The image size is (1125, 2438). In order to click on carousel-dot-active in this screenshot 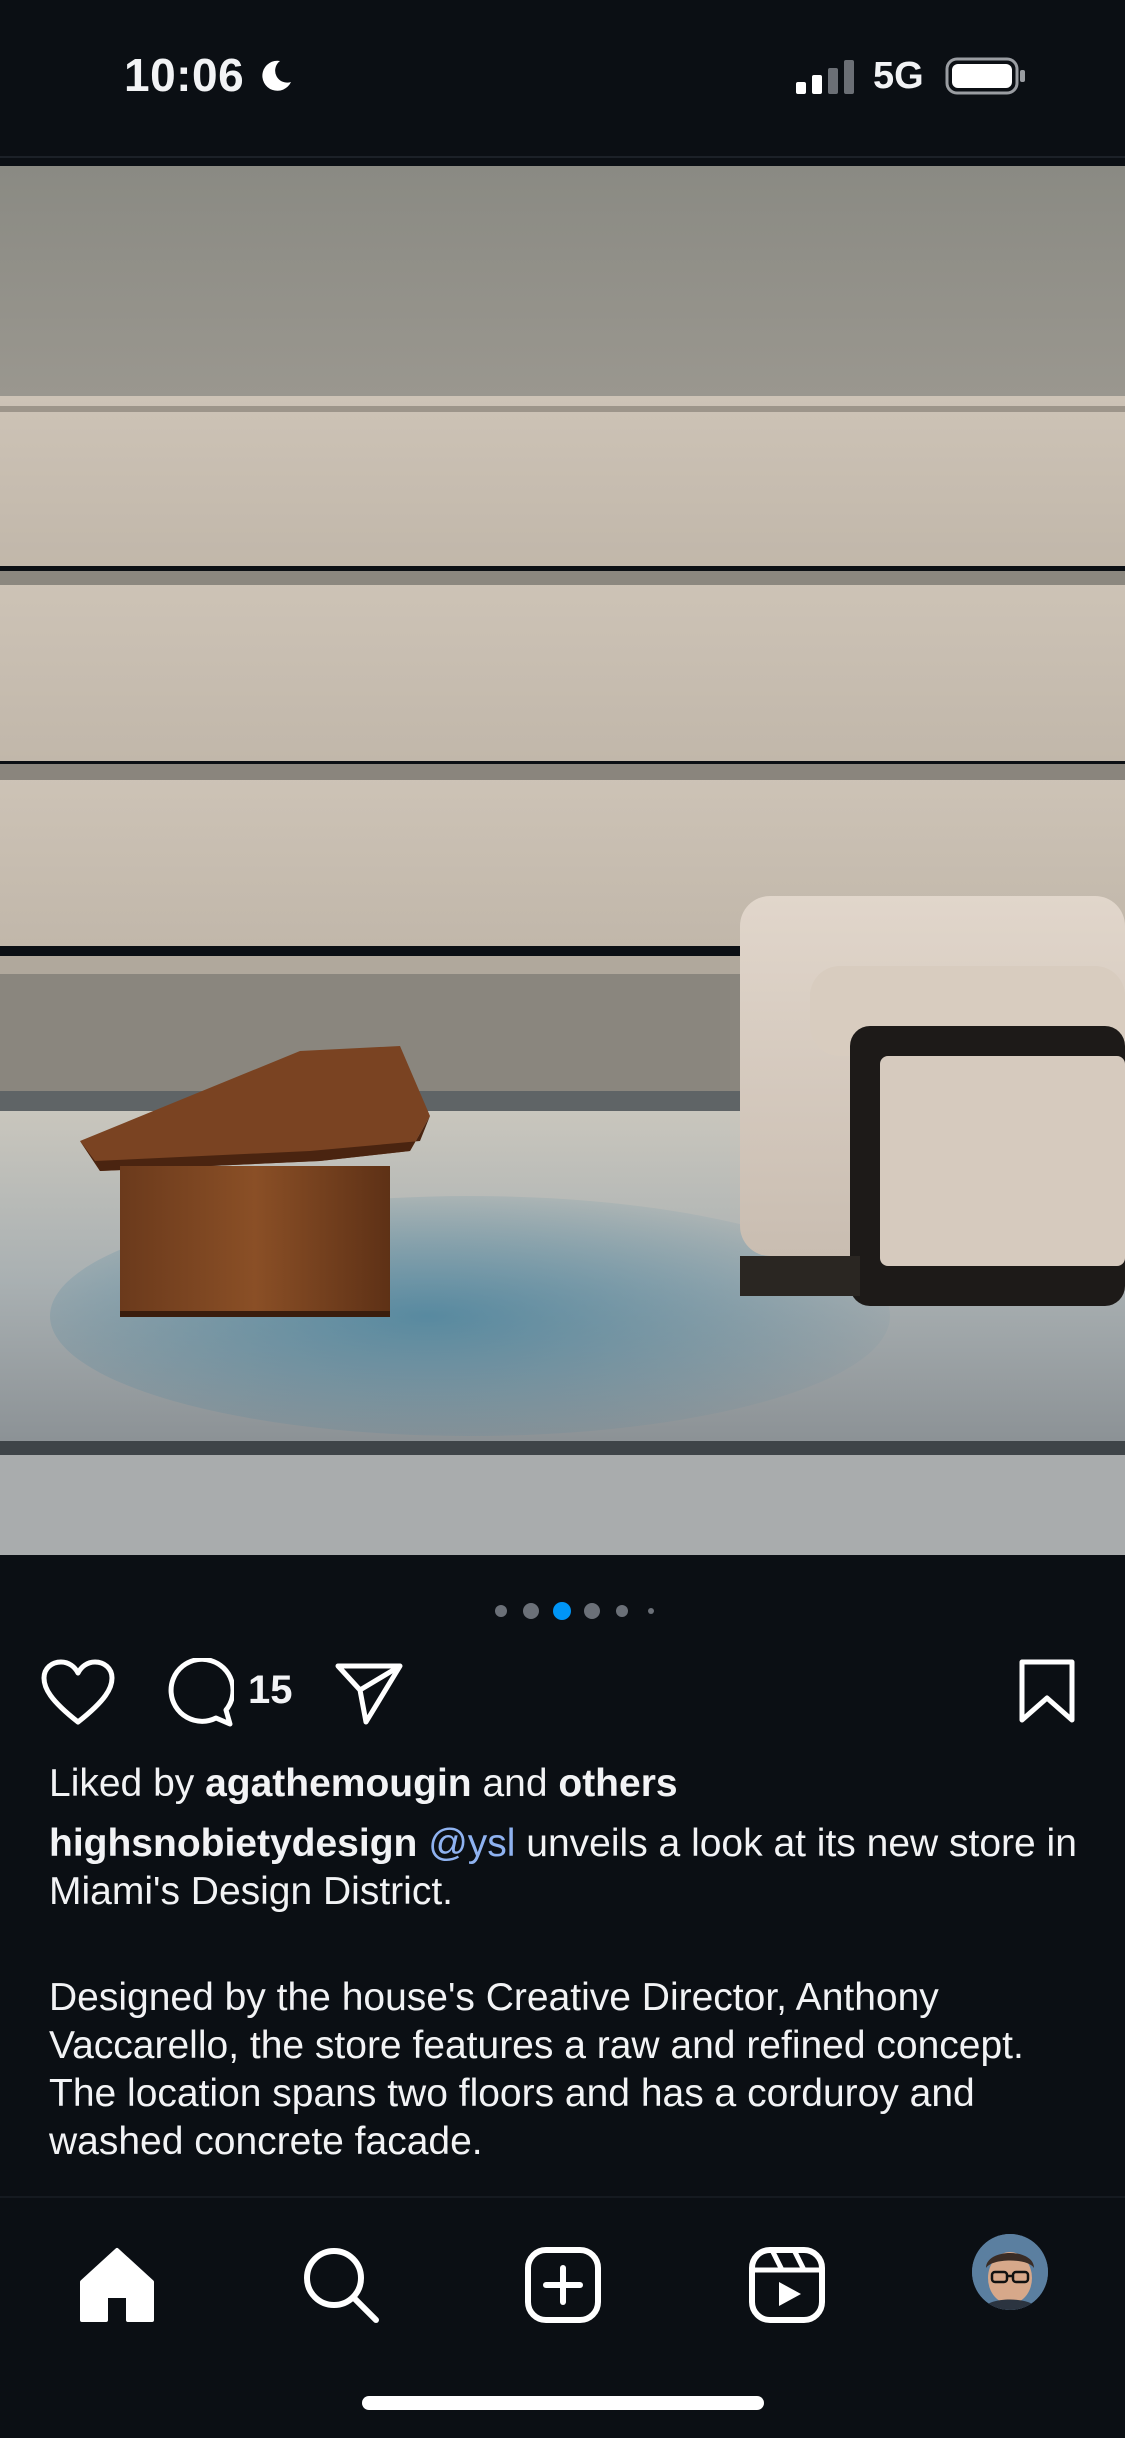, I will do `click(562, 1611)`.